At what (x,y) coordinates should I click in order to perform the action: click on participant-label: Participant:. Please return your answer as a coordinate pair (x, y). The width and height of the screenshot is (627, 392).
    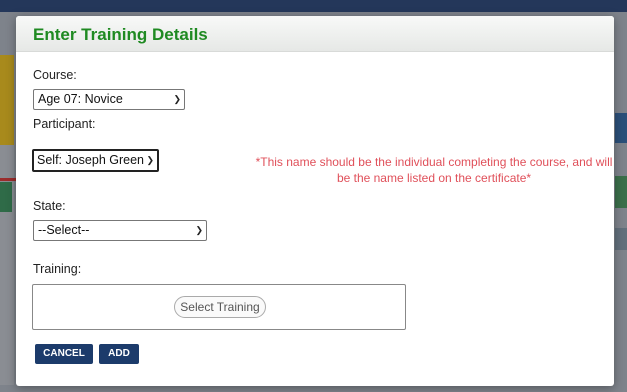
    Looking at the image, I should click on (64, 124).